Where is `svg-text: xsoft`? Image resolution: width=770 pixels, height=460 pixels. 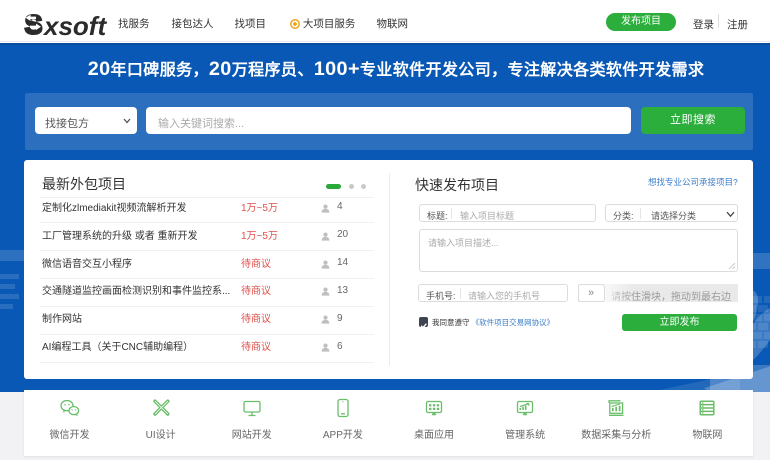 svg-text: xsoft is located at coordinates (74, 25).